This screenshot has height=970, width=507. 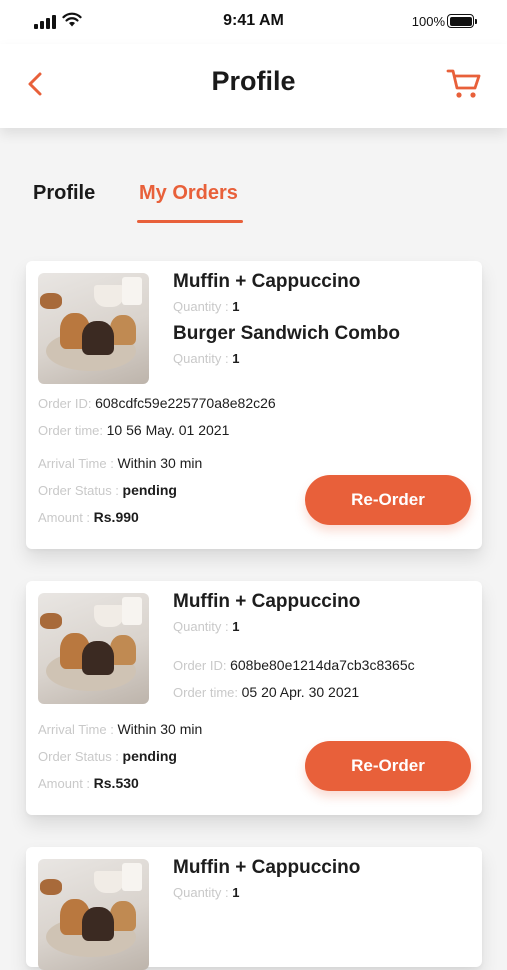 I want to click on status-bar: 9:41 AM 100%, so click(x=253, y=22).